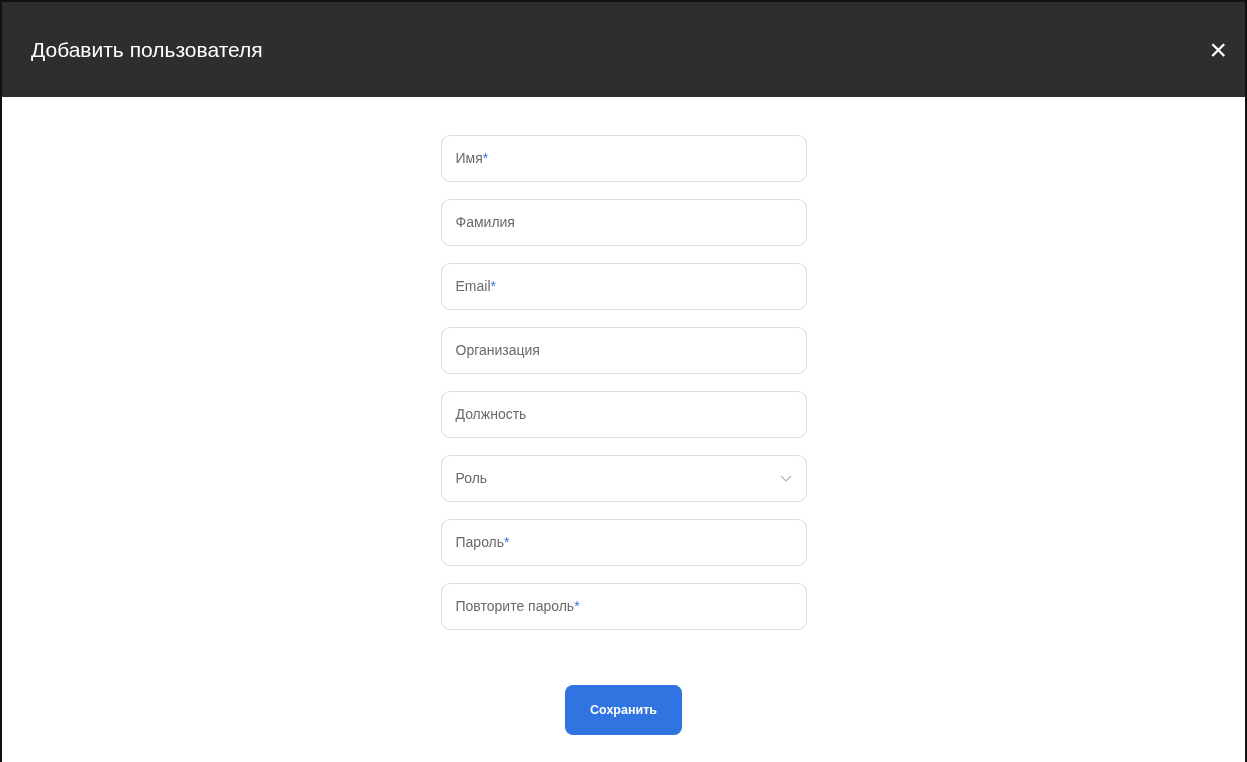 This screenshot has height=762, width=1247. I want to click on close-button: ×, so click(1218, 49).